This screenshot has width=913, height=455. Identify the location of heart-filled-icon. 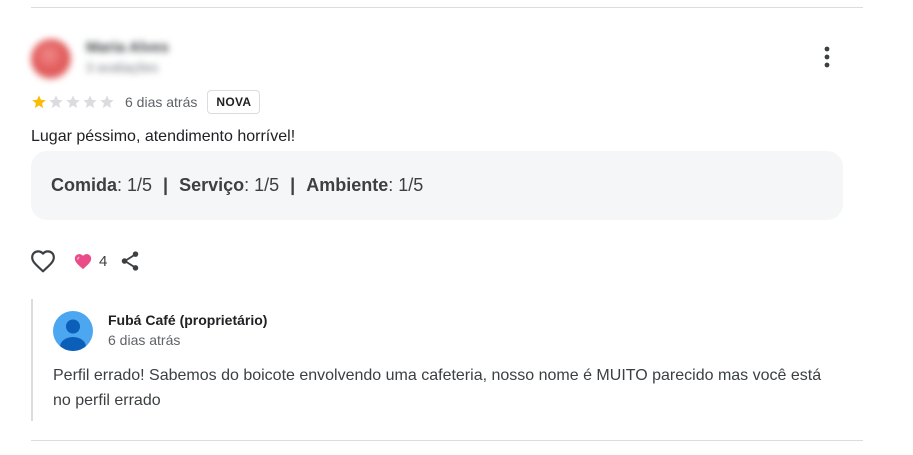
(83, 262).